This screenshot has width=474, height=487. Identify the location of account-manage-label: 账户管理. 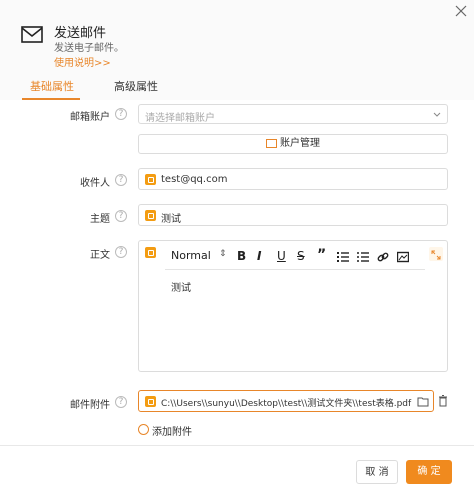
(300, 143).